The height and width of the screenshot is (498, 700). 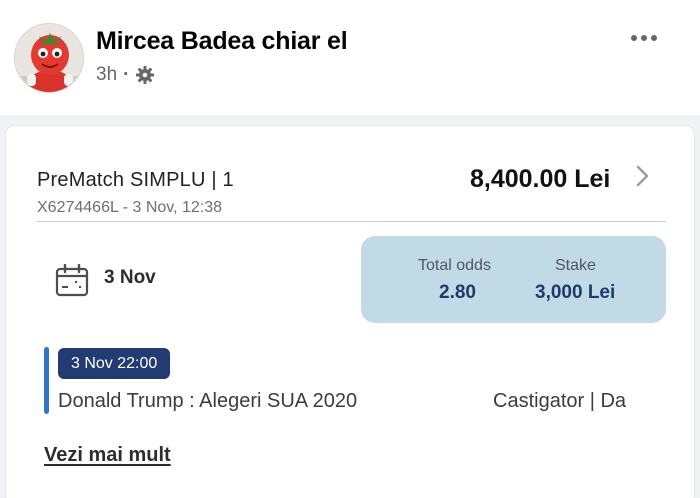 What do you see at coordinates (106, 75) in the screenshot?
I see `post-time: 3h` at bounding box center [106, 75].